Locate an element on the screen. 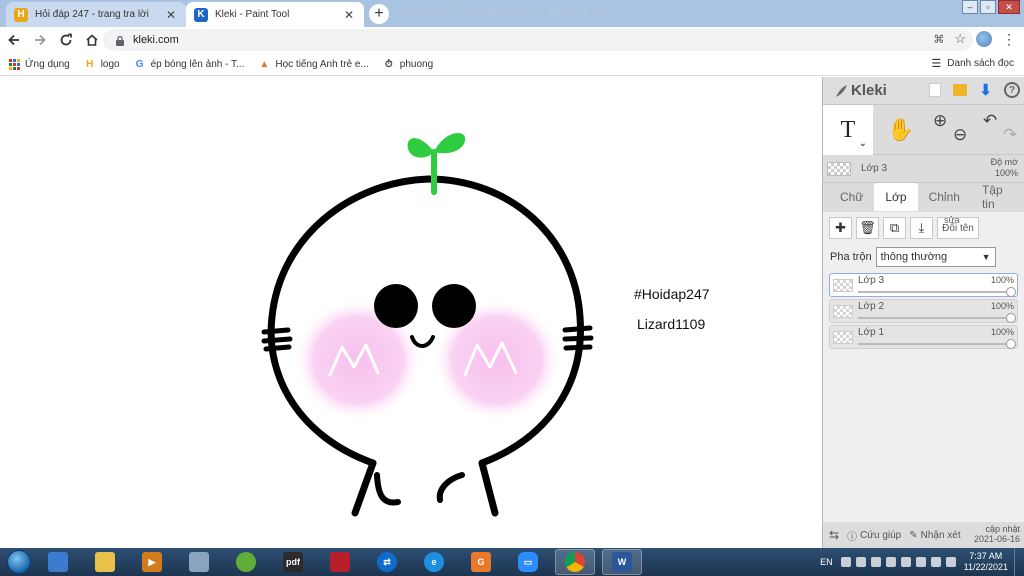 The width and height of the screenshot is (1024, 576). forward-button is located at coordinates (40, 40).